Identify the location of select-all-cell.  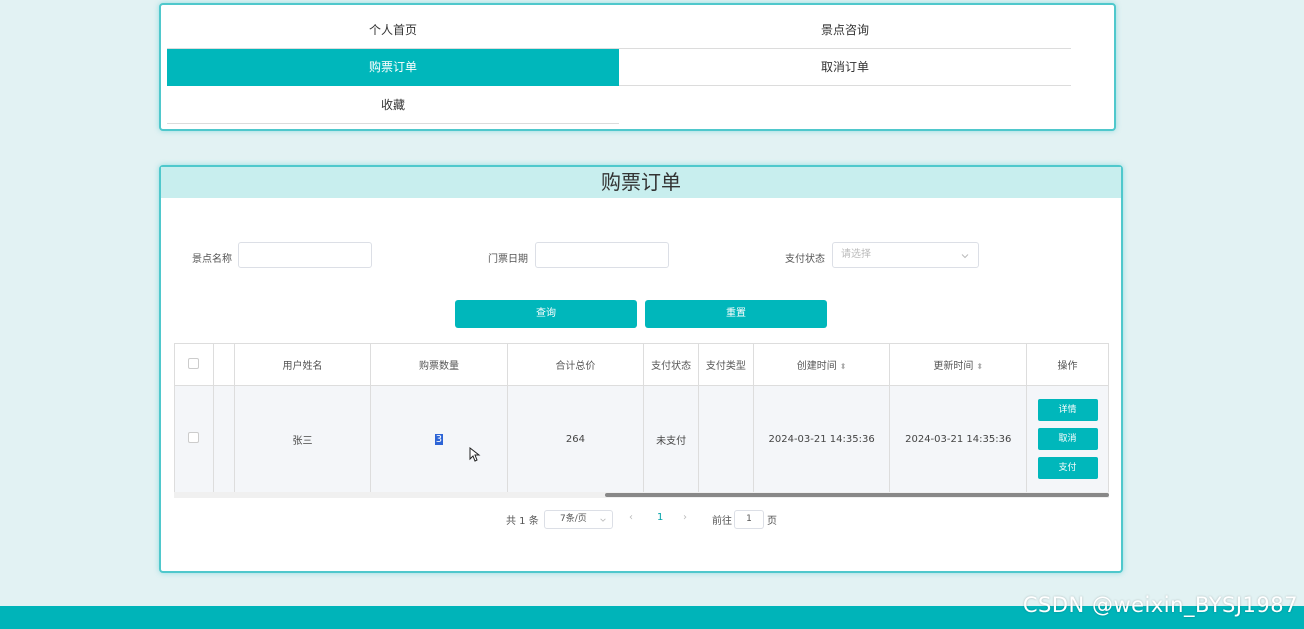
(194, 364).